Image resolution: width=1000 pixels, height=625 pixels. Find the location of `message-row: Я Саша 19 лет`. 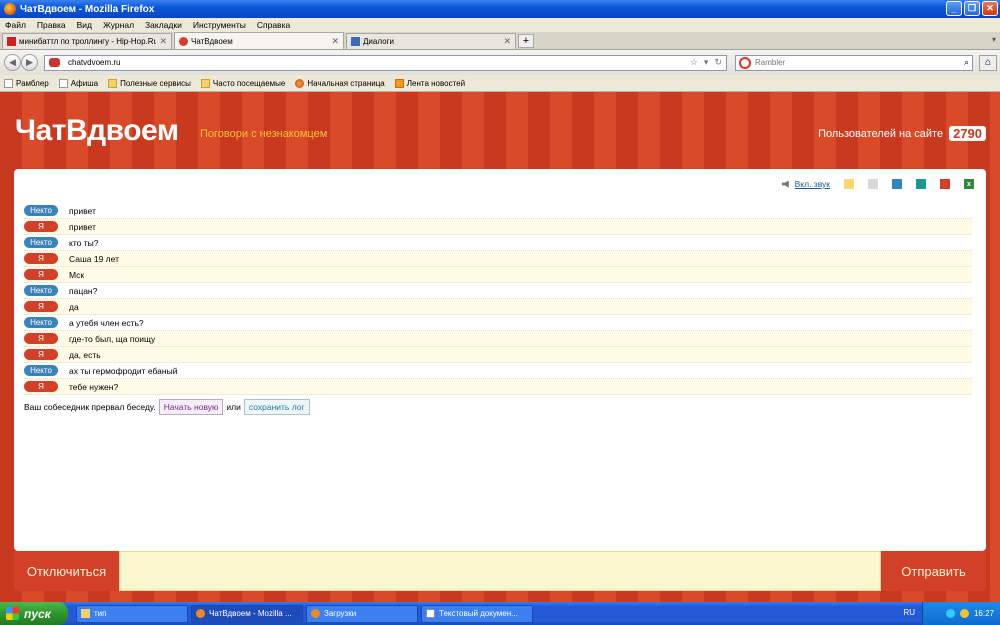

message-row: Я Саша 19 лет is located at coordinates (498, 259).